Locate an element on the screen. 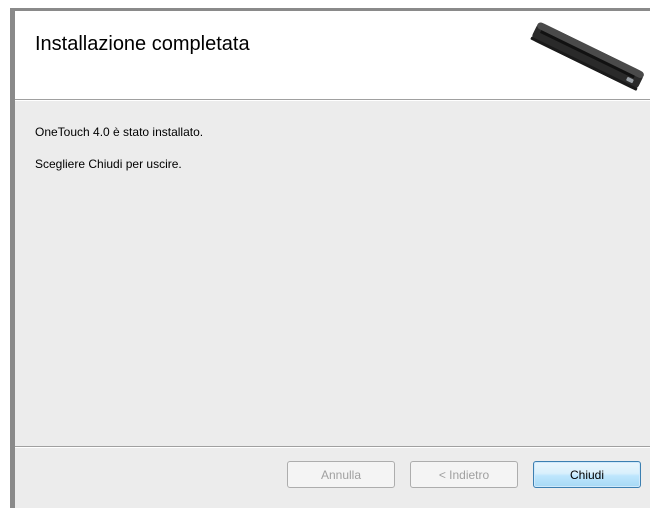 This screenshot has height=508, width=650. page-title: Installazione completata is located at coordinates (142, 44).